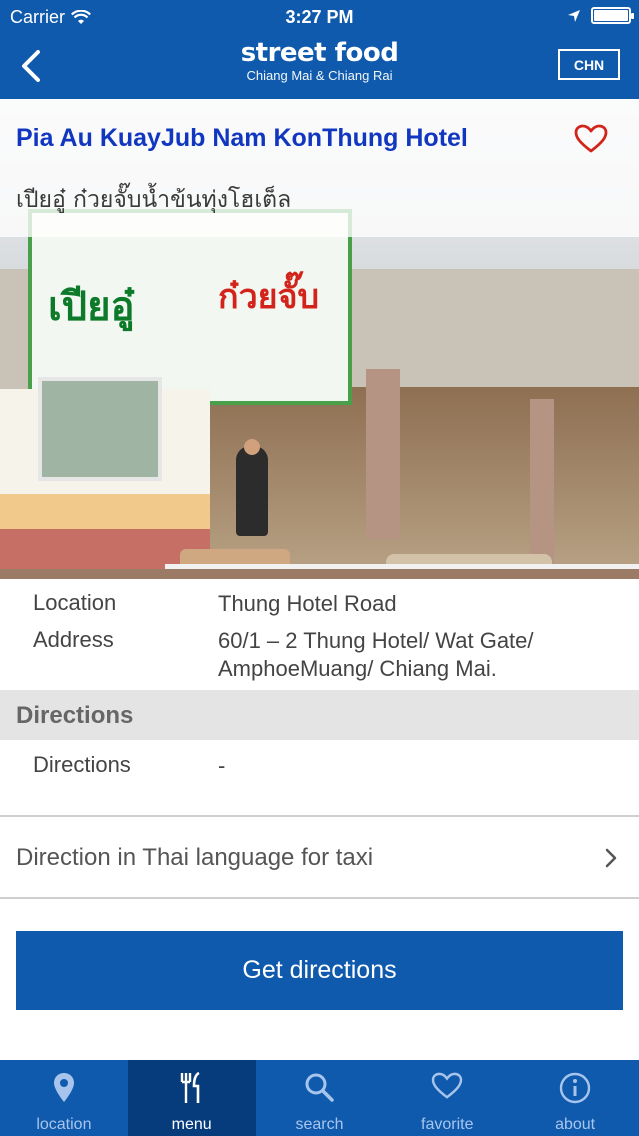 The width and height of the screenshot is (639, 1136). Describe the element at coordinates (320, 1087) in the screenshot. I see `search-icon` at that location.